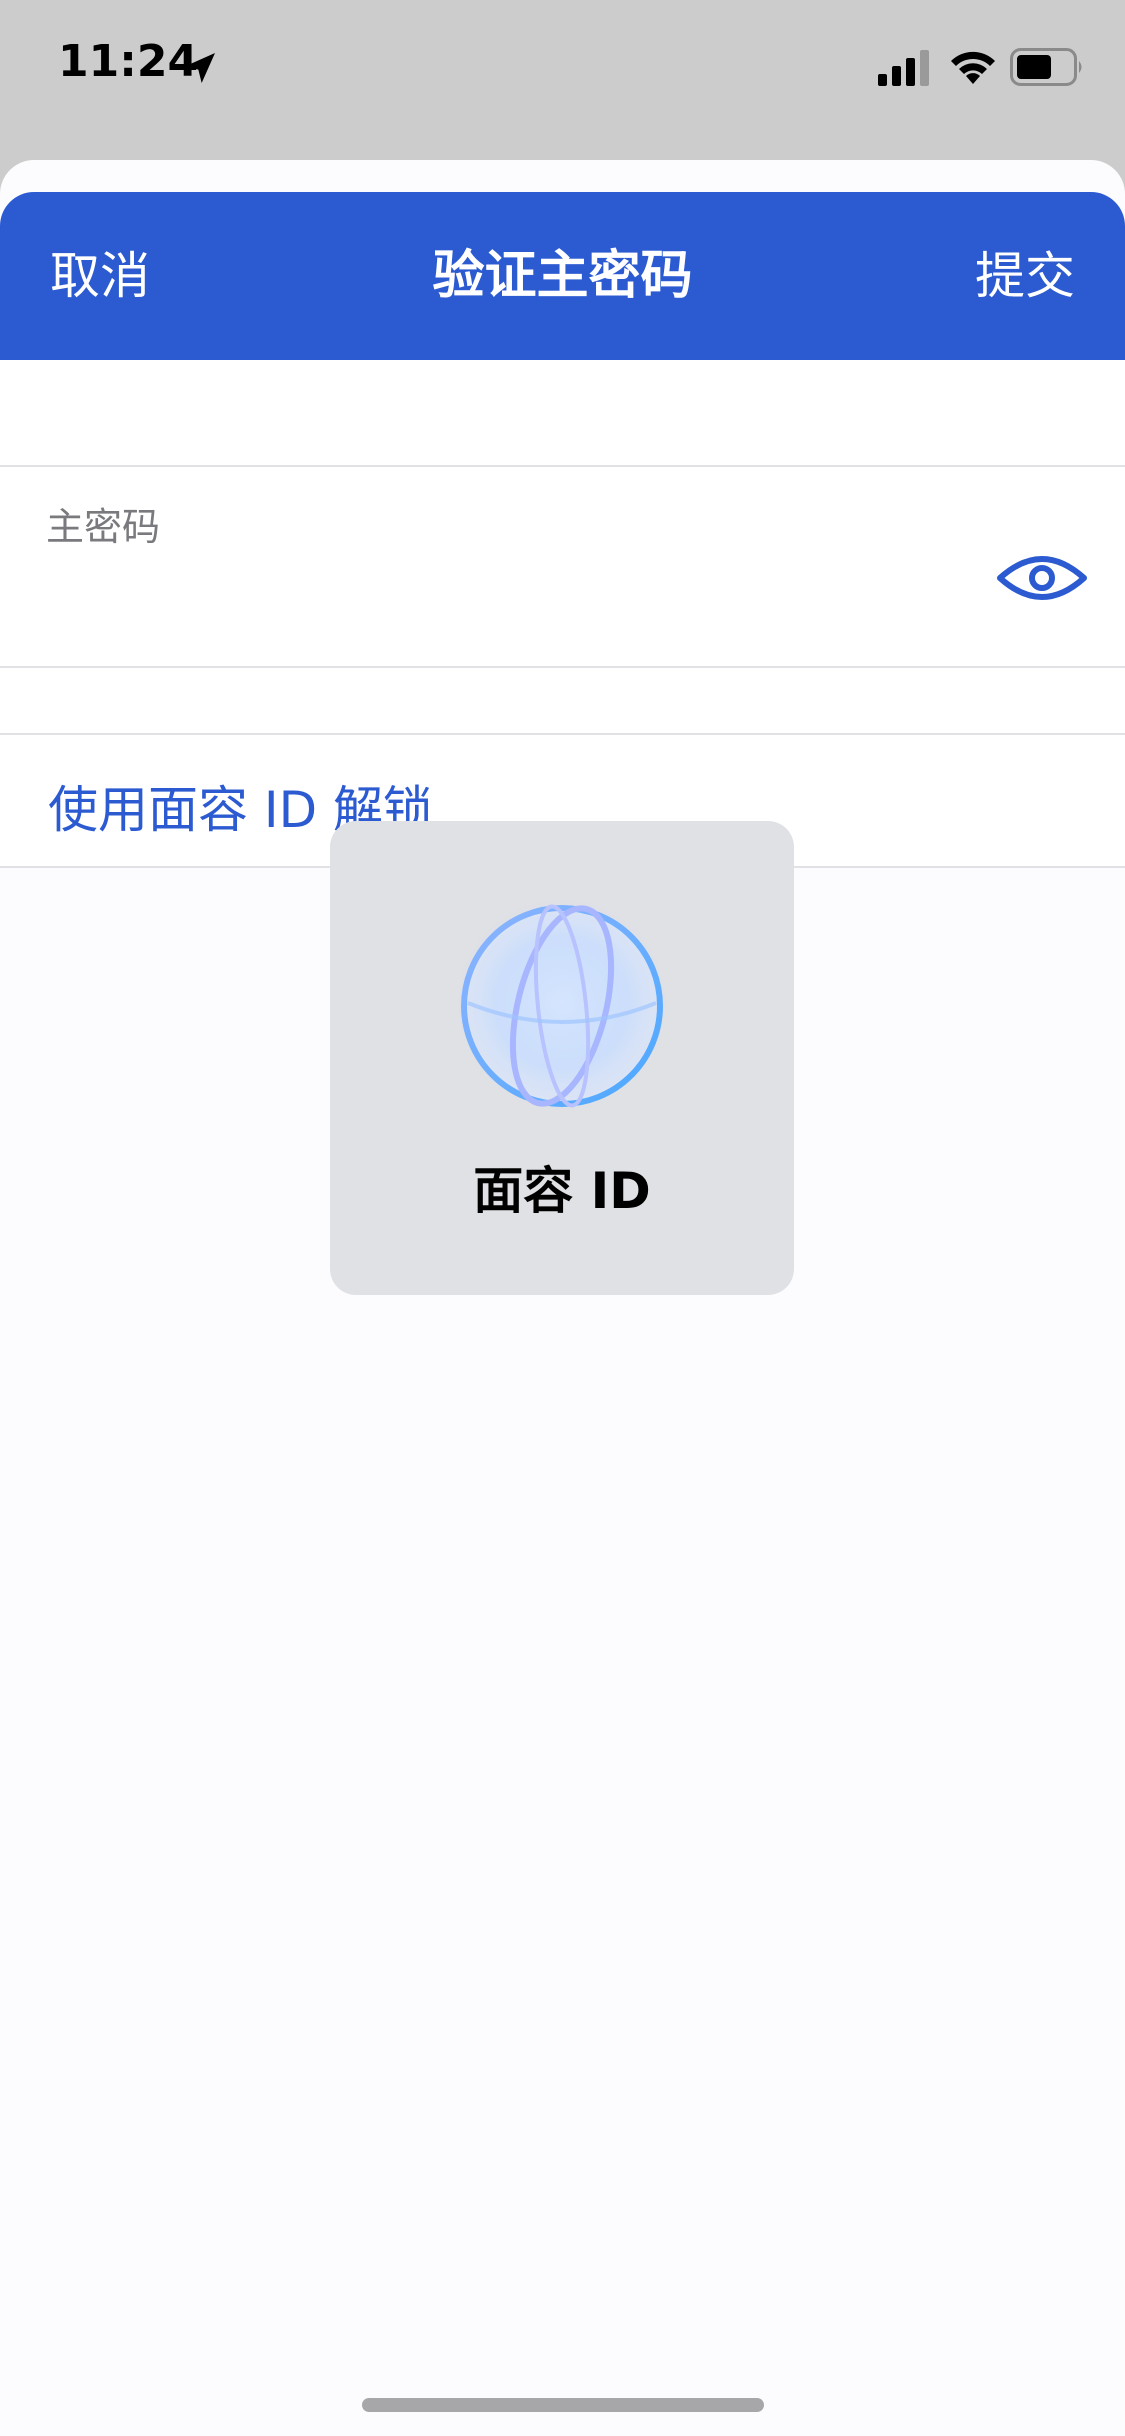 This screenshot has height=2436, width=1125. I want to click on cancel-button: 取消, so click(100, 276).